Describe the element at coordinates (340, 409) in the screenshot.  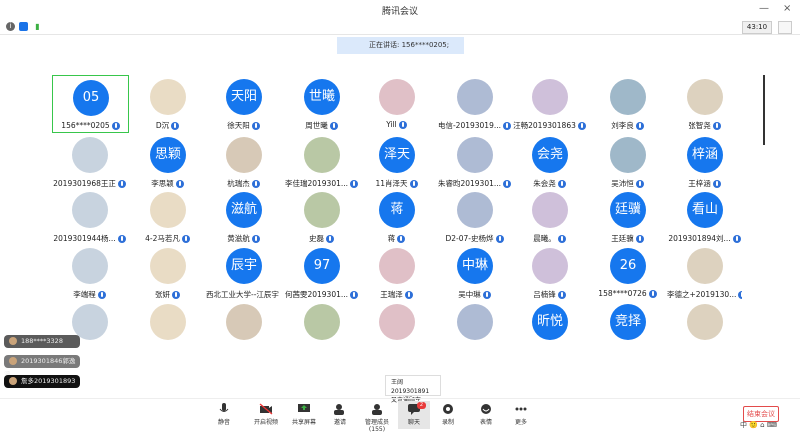
I see `add-user-icon` at that location.